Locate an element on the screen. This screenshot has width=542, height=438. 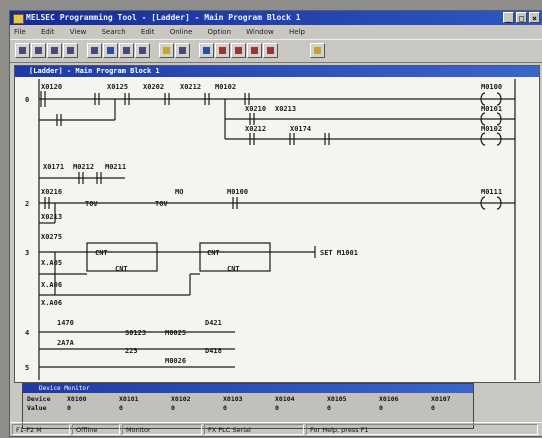
maximize-button: □ is located at coordinates (521, 17).